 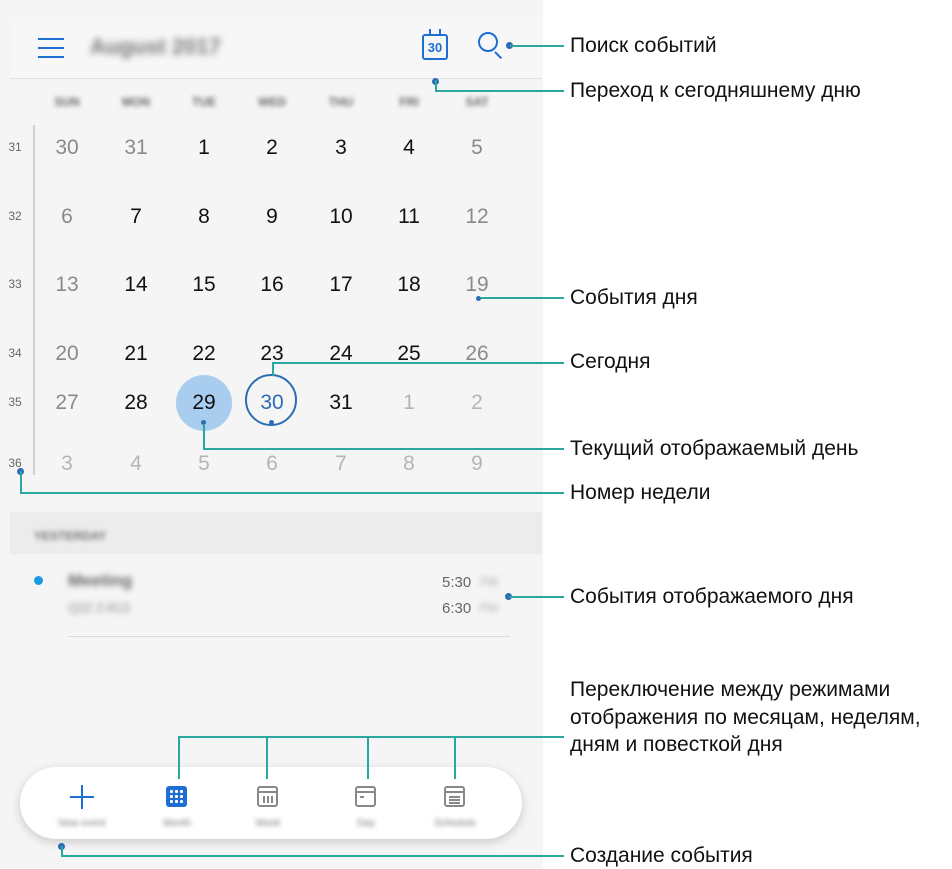 What do you see at coordinates (341, 285) in the screenshot?
I see `calendar-day: 17` at bounding box center [341, 285].